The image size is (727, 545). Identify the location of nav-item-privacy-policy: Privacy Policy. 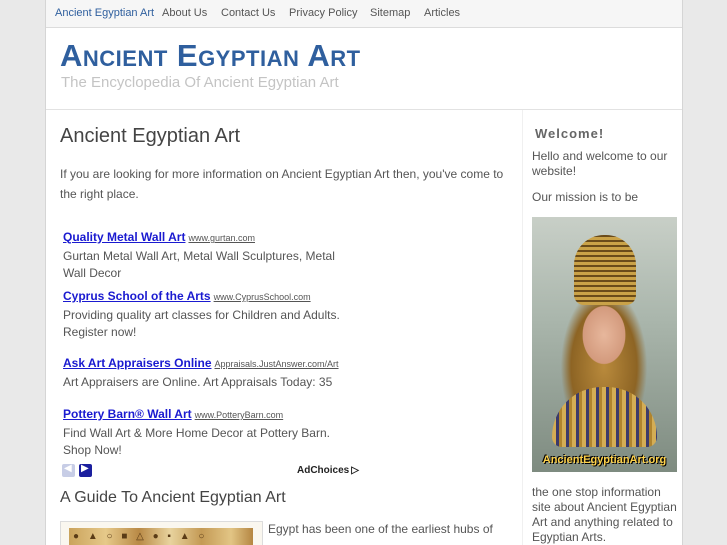
(323, 13).